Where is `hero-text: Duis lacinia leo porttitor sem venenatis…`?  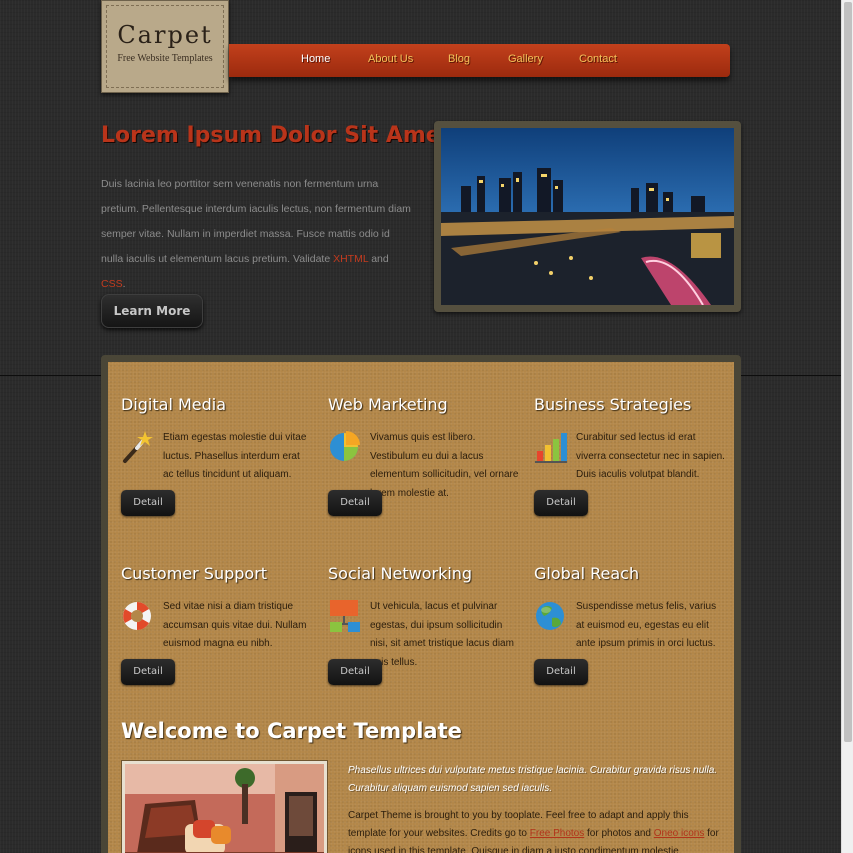
hero-text: Duis lacinia leo porttitor sem venenatis… is located at coordinates (256, 234).